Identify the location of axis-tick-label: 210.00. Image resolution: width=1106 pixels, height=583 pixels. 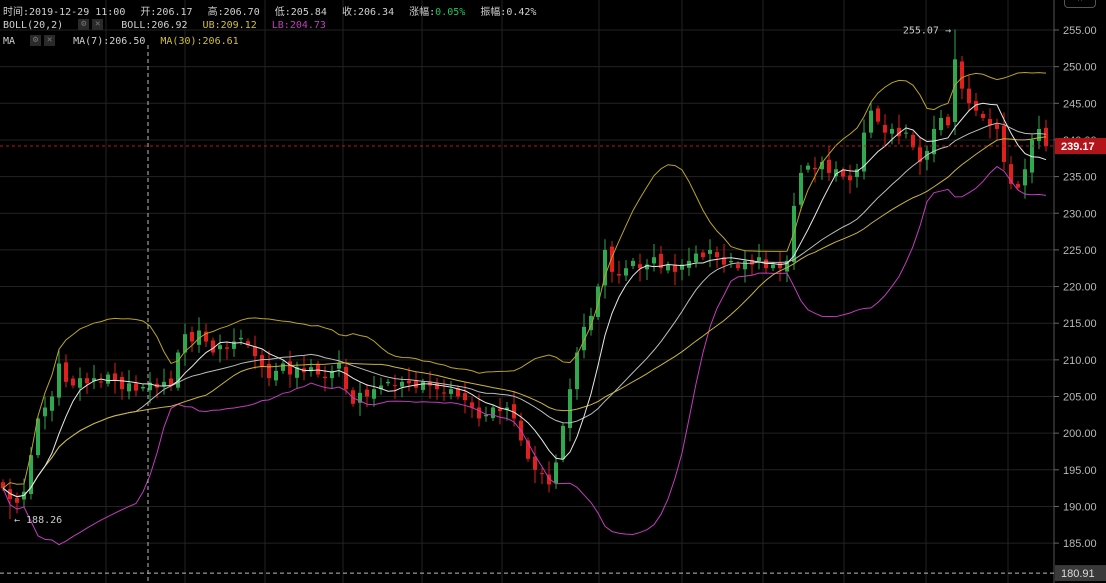
(1080, 361).